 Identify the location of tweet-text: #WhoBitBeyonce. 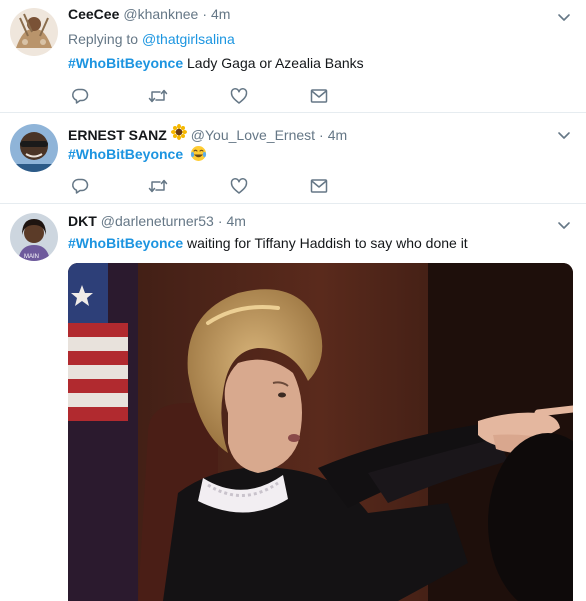
(137, 153).